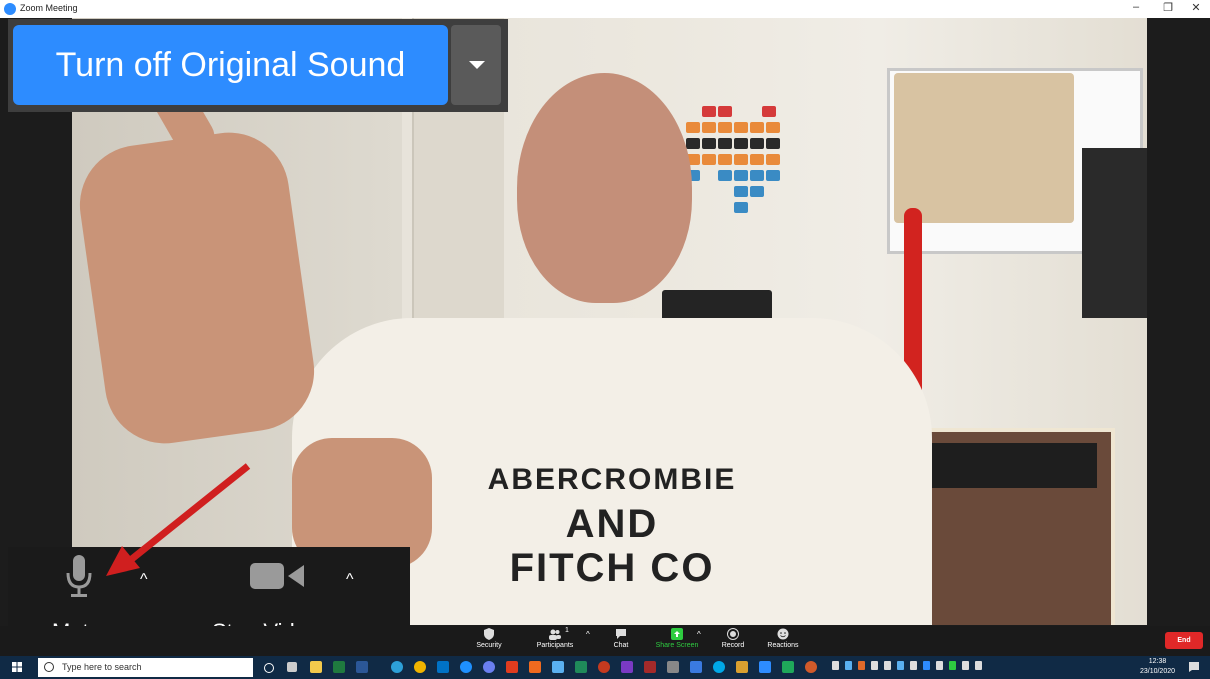 Image resolution: width=1210 pixels, height=679 pixels. I want to click on chat-icon, so click(621, 634).